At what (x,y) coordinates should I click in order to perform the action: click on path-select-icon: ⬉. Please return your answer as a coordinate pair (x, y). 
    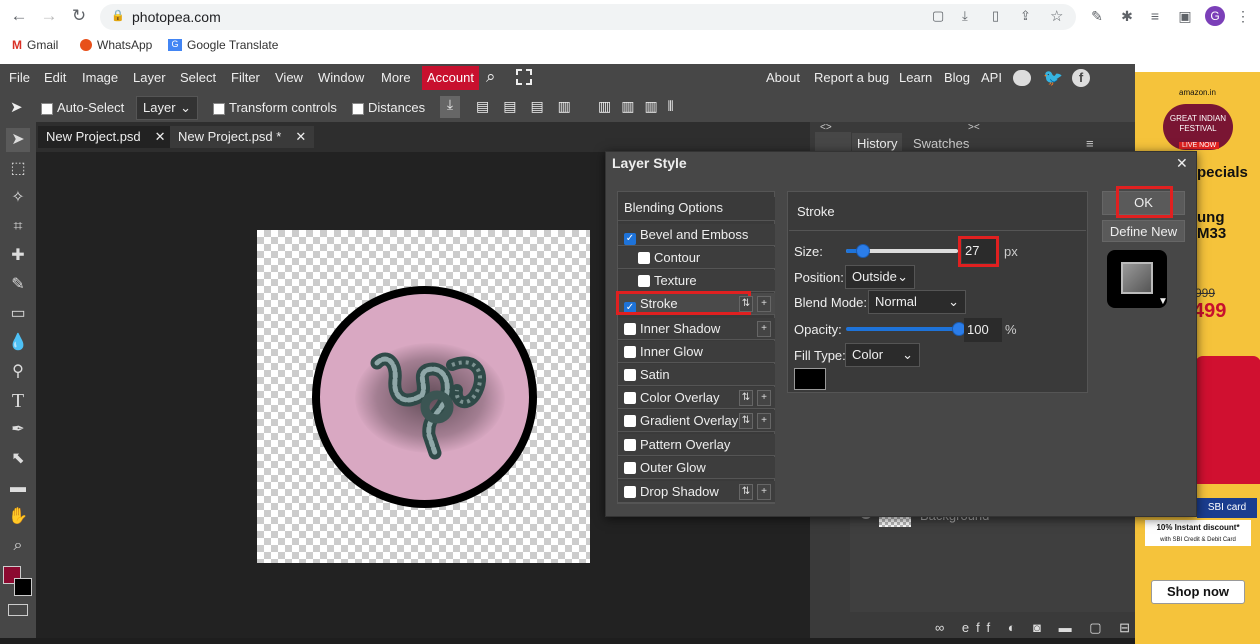
    Looking at the image, I should click on (18, 459).